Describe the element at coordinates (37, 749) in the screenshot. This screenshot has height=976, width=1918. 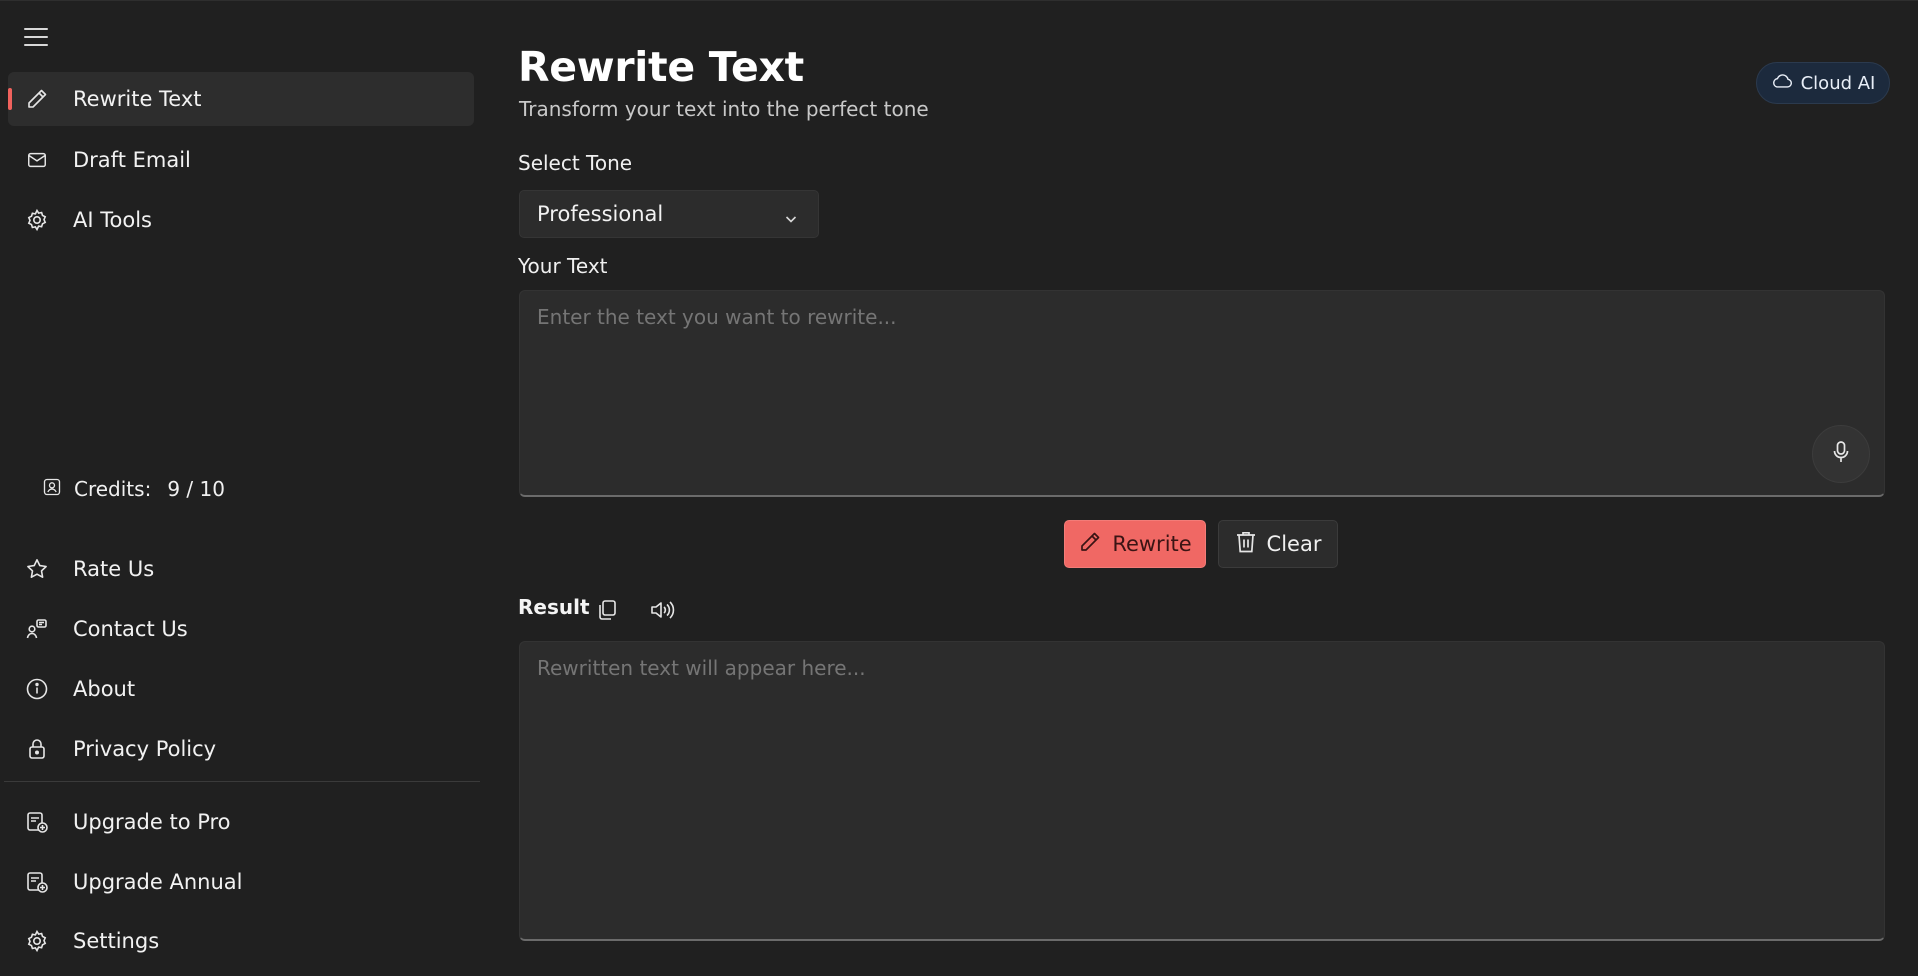
I see `lock-icon` at that location.